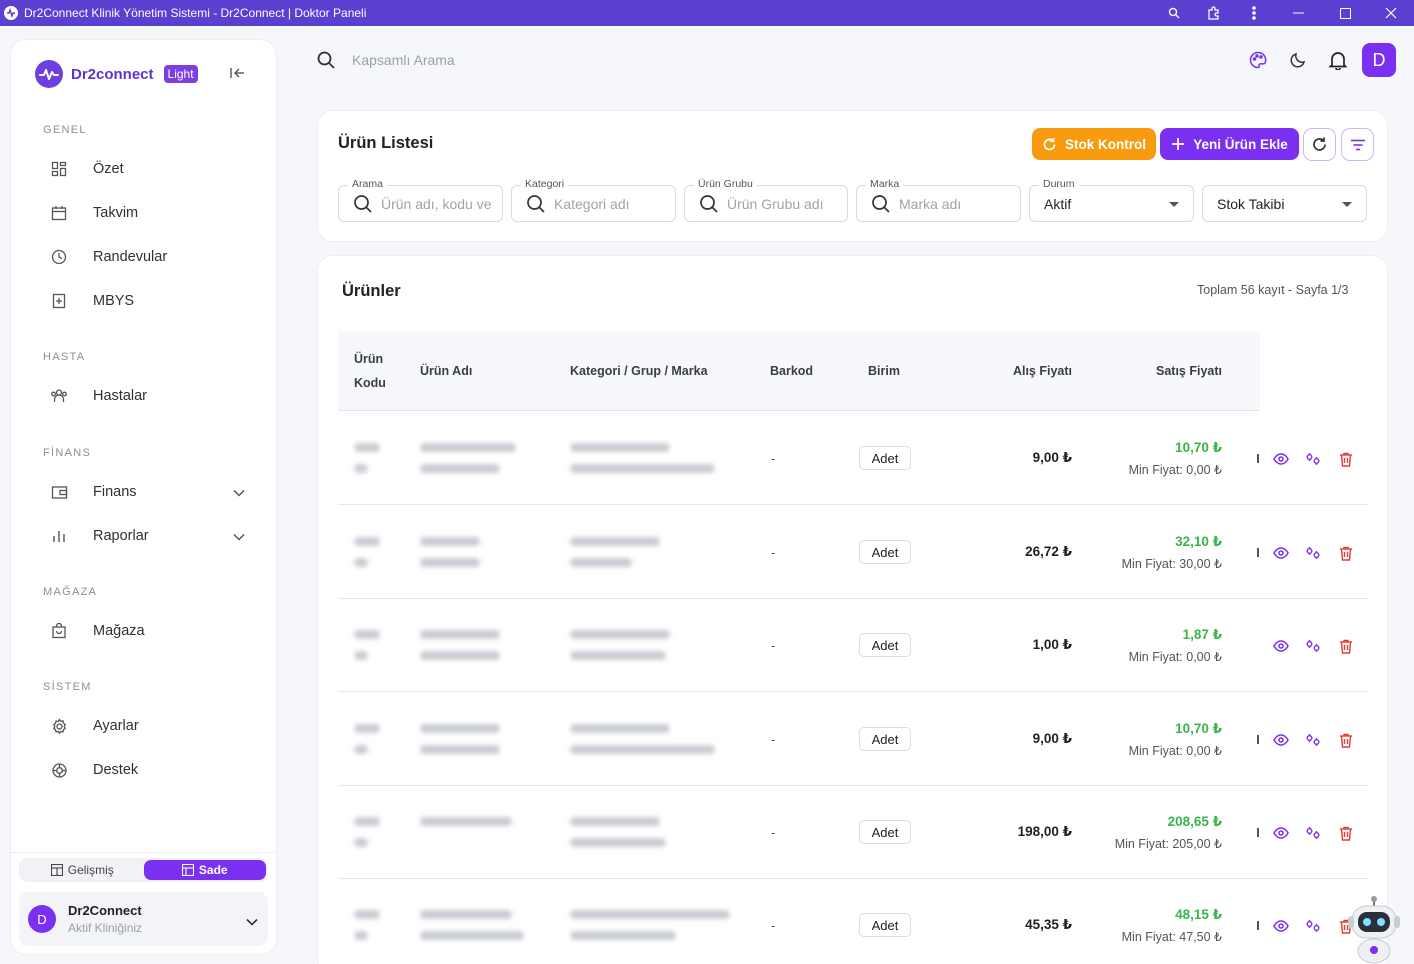 This screenshot has height=964, width=1414. I want to click on zoom-icon, so click(1174, 13).